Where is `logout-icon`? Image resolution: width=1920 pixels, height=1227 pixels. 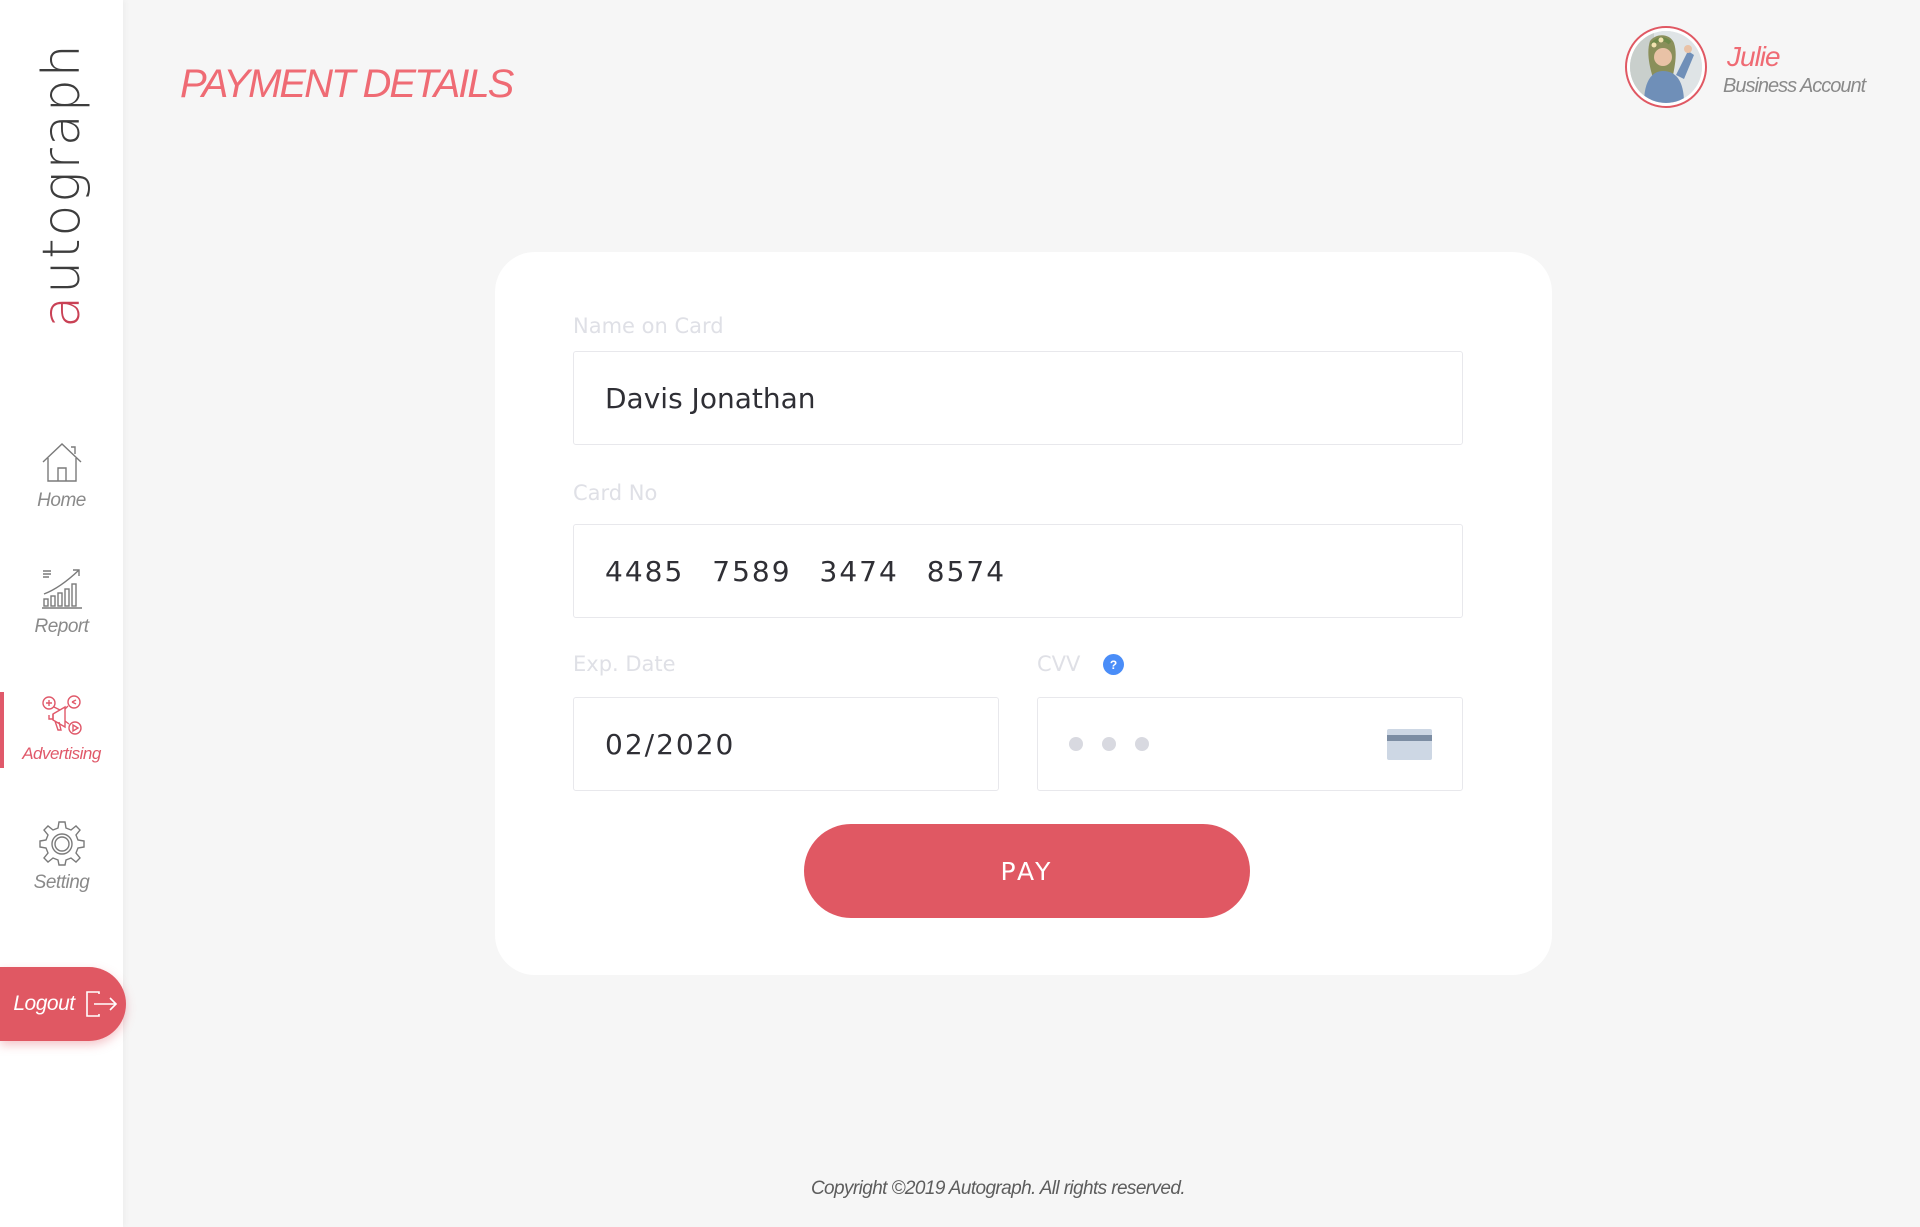 logout-icon is located at coordinates (101, 1004).